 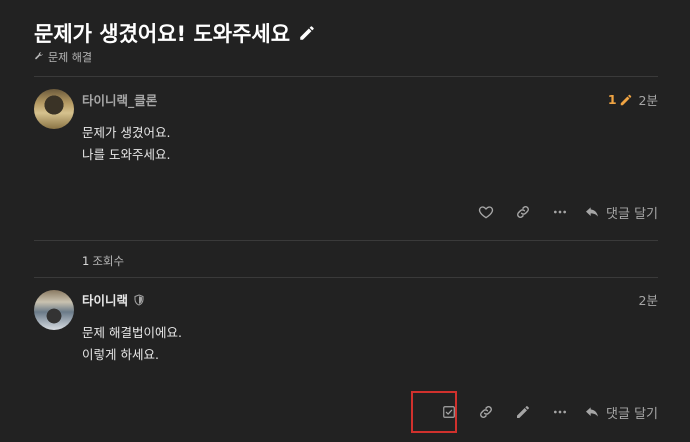 What do you see at coordinates (162, 34) in the screenshot?
I see `topic-title-text: 문제가 생겼어요! 도와주세요` at bounding box center [162, 34].